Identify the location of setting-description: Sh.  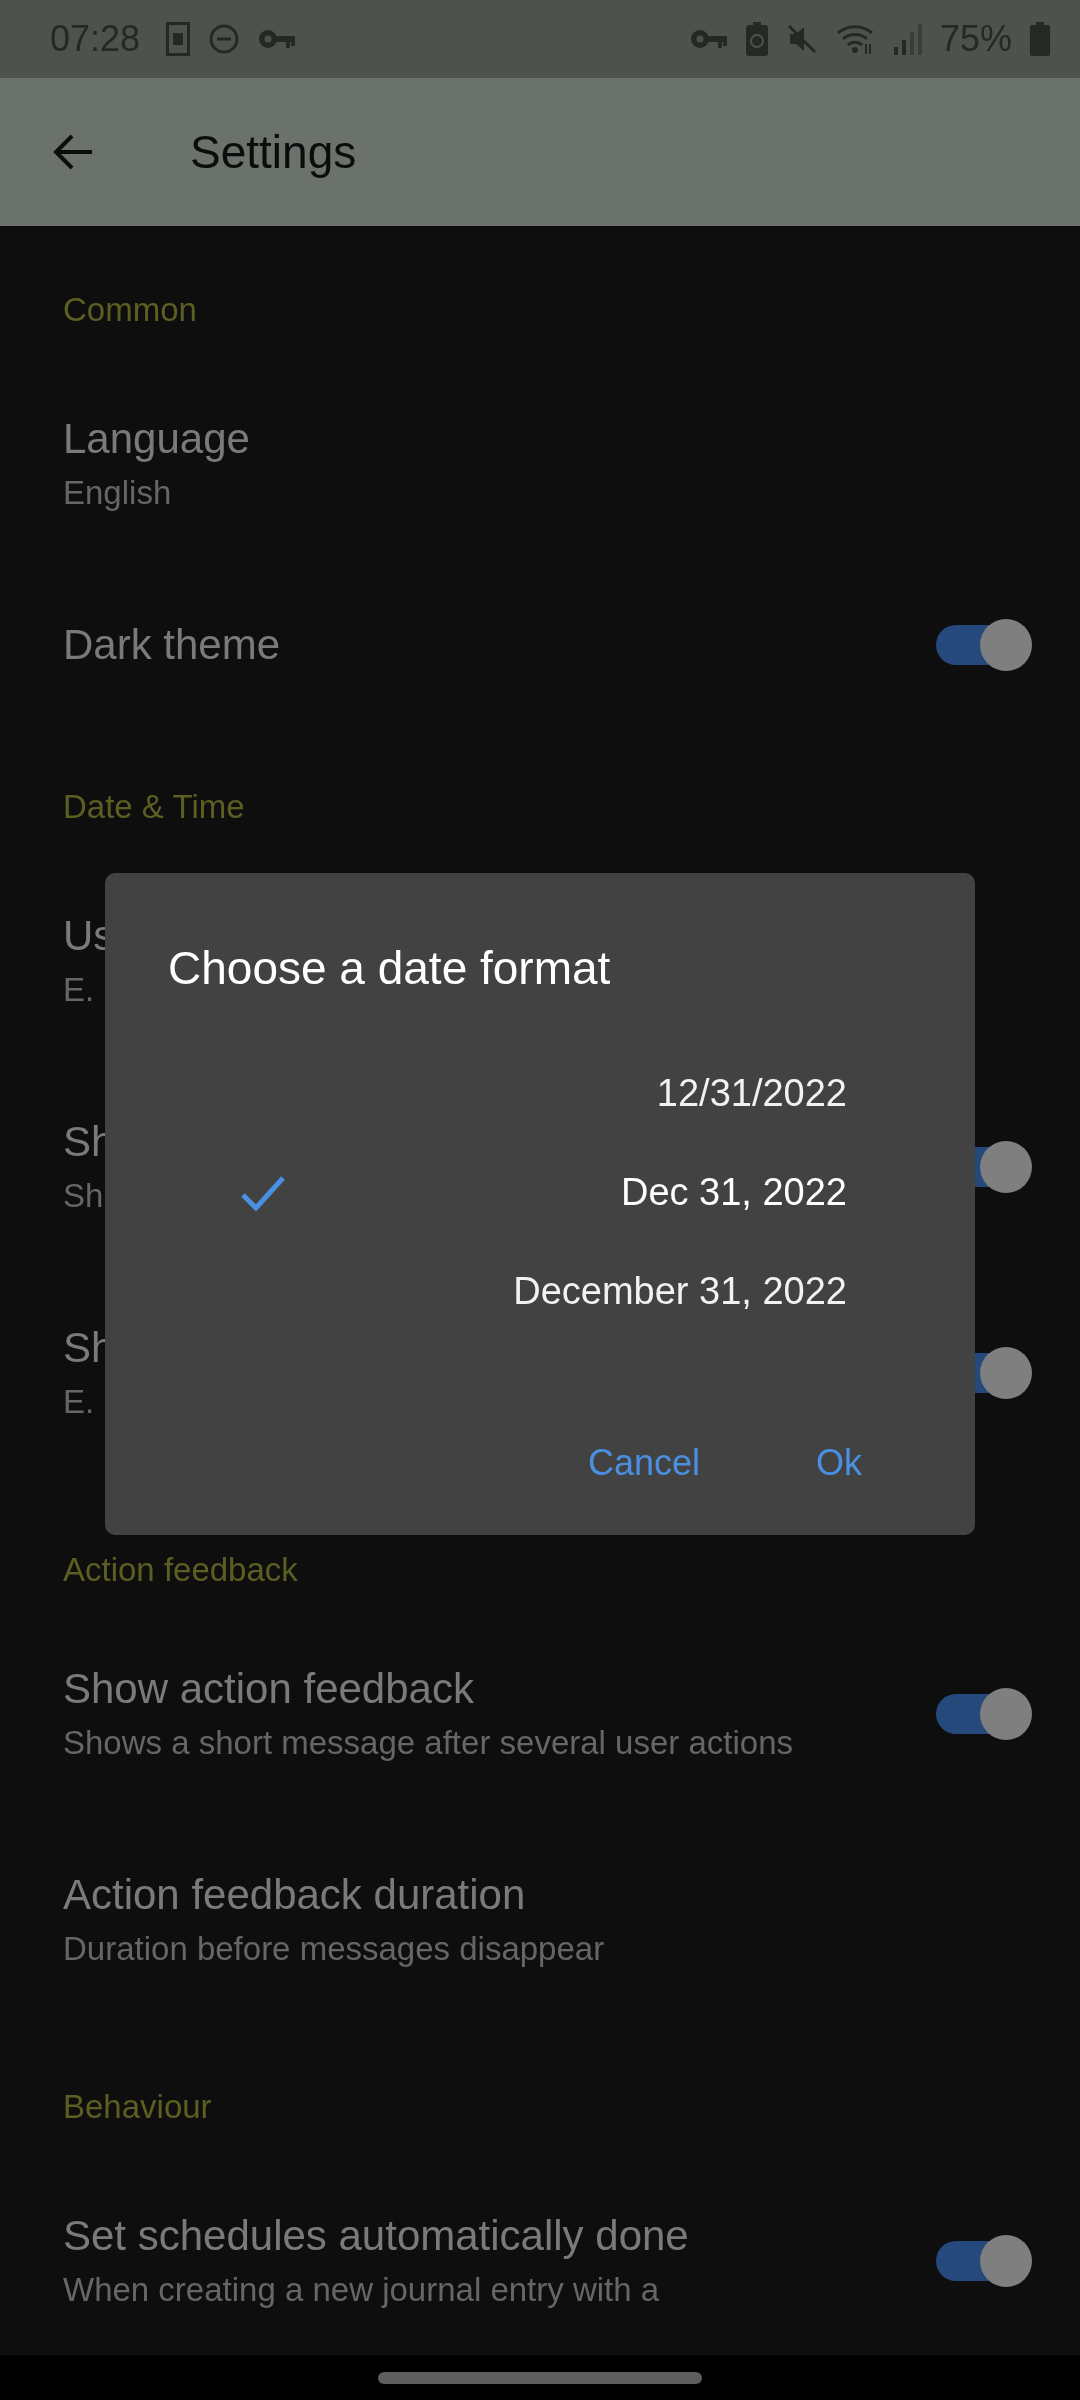
(83, 1196).